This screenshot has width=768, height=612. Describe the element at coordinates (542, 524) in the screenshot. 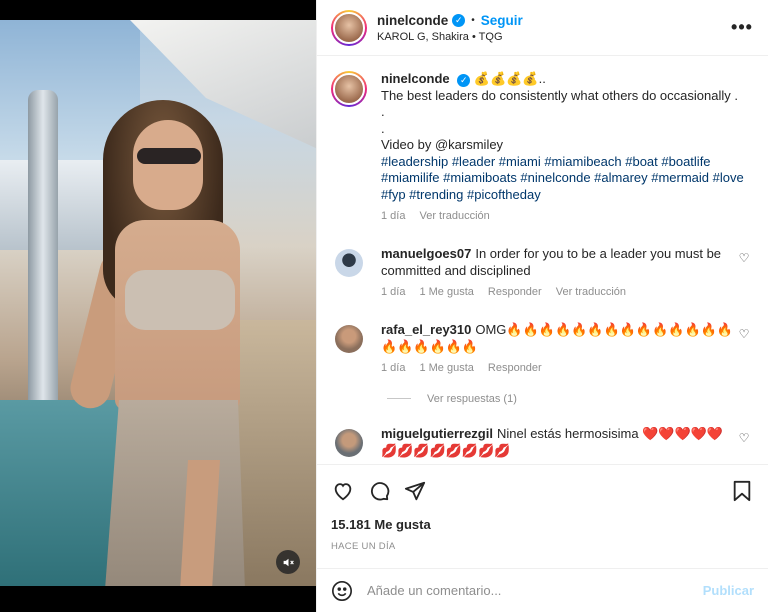

I see `likes-count: 15.181 Me gusta` at that location.